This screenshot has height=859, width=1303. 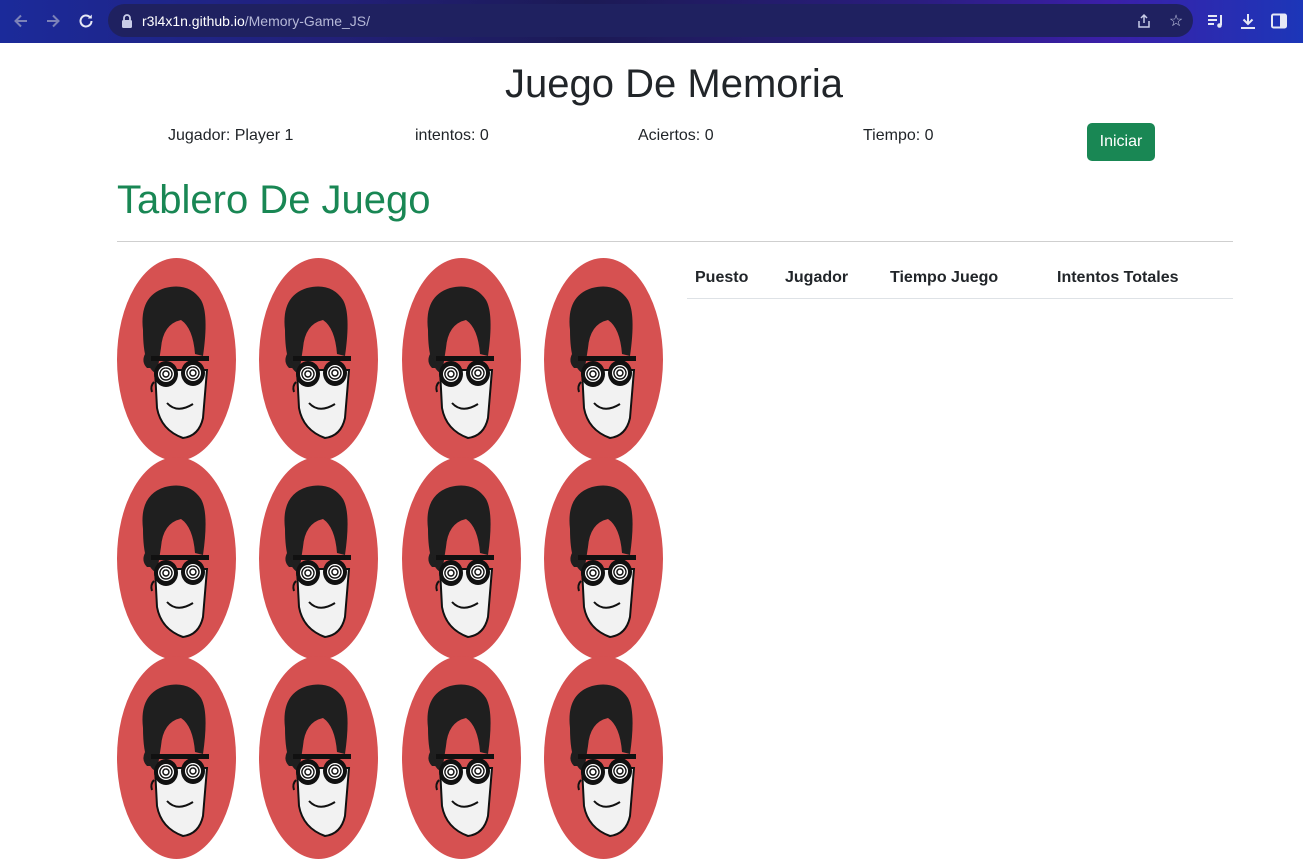 I want to click on arrow-right-icon, so click(x=53, y=21).